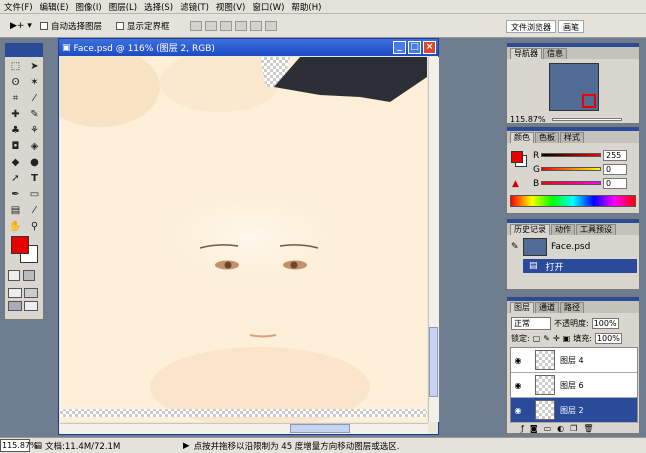  Describe the element at coordinates (143, 26) in the screenshot. I see `show-bounds-checkbox: 显示定界框` at that location.